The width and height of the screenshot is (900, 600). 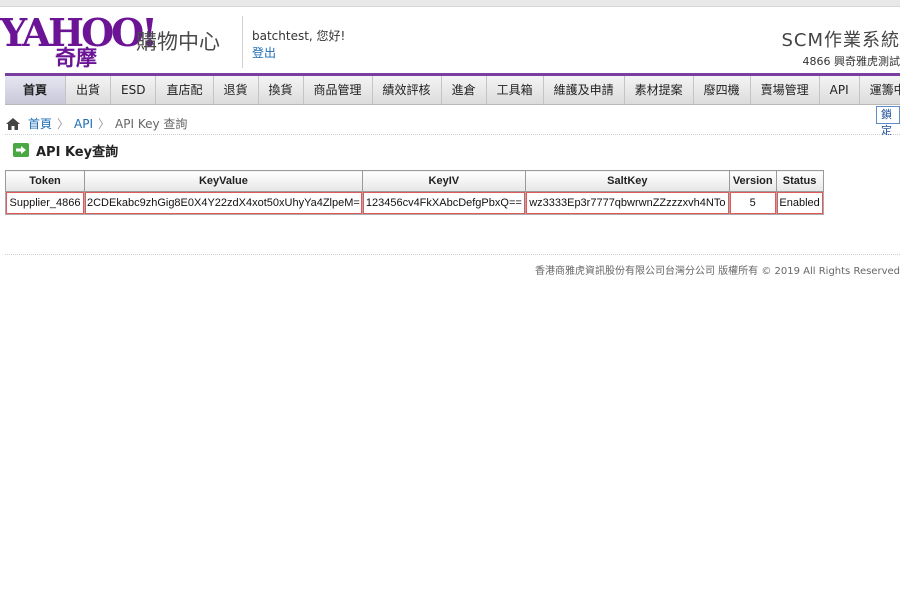 I want to click on cell-token: Supplier_4866, so click(x=45, y=203).